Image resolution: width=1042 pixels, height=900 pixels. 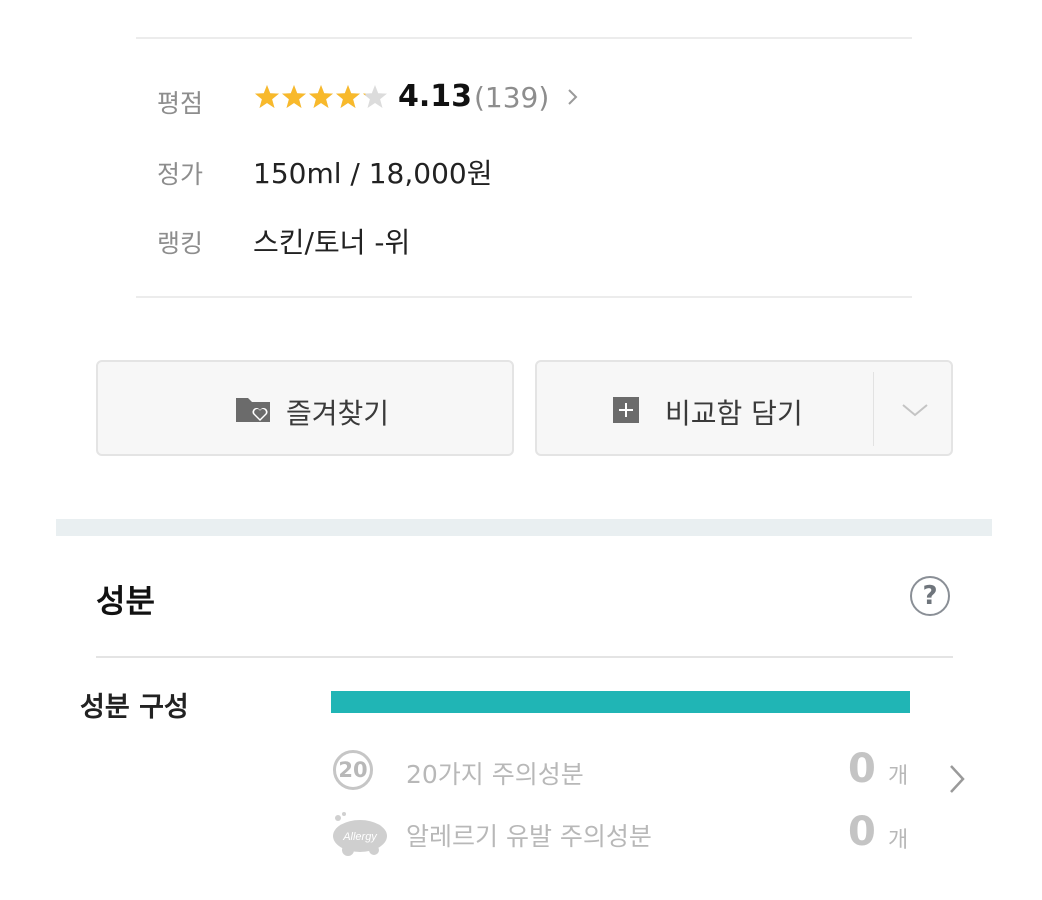 What do you see at coordinates (511, 97) in the screenshot?
I see `rating-count: (139)` at bounding box center [511, 97].